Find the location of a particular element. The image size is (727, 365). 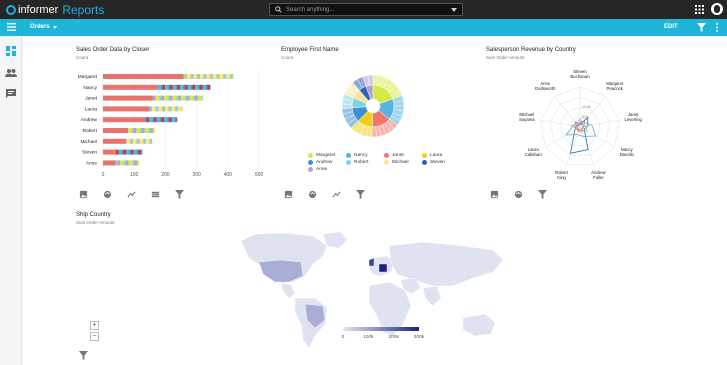

widget-title: Sales Order Data by Closer is located at coordinates (113, 50).